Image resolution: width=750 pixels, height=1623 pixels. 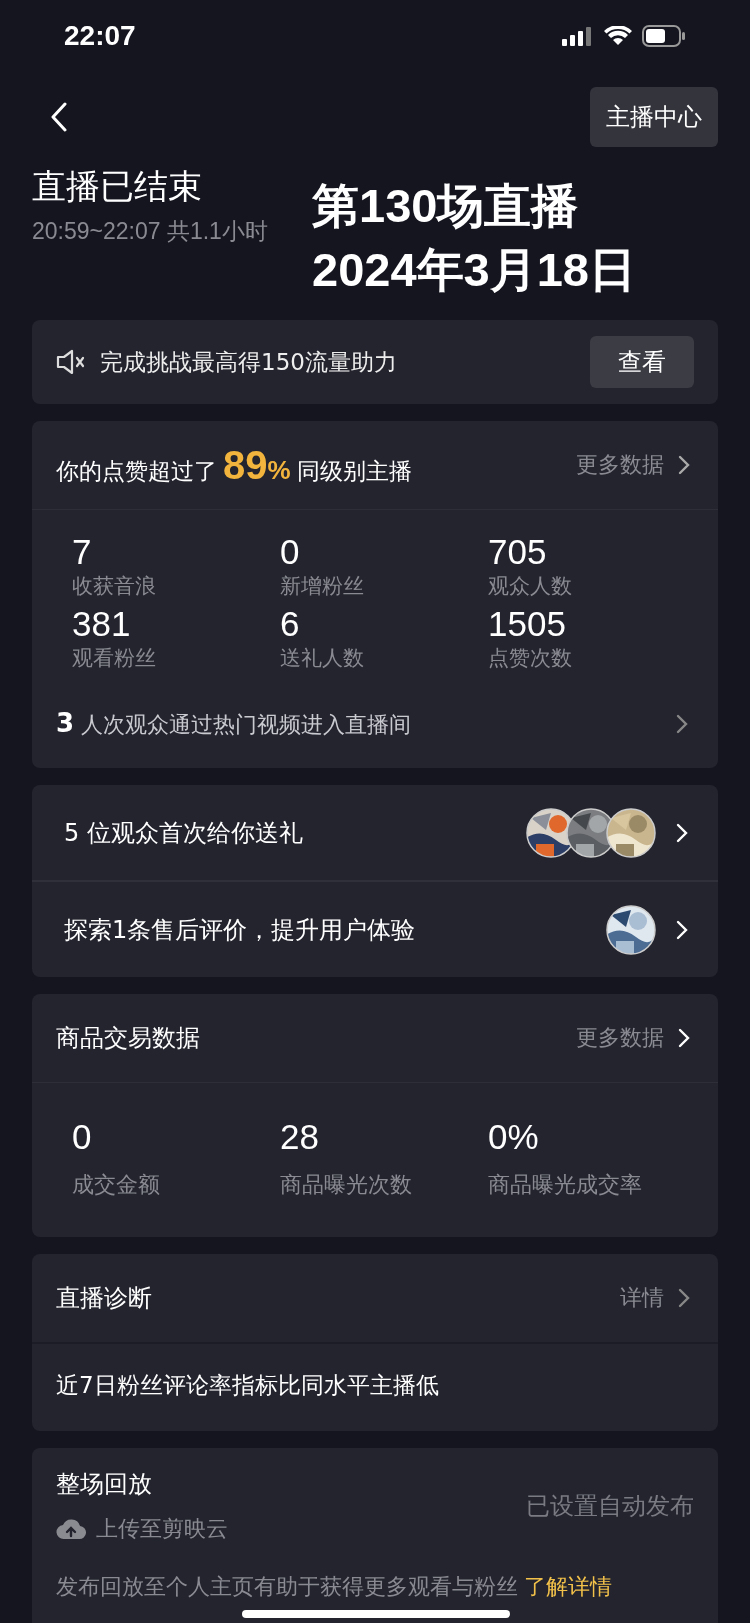 I want to click on stat-label: 成交金额, so click(x=116, y=1185).